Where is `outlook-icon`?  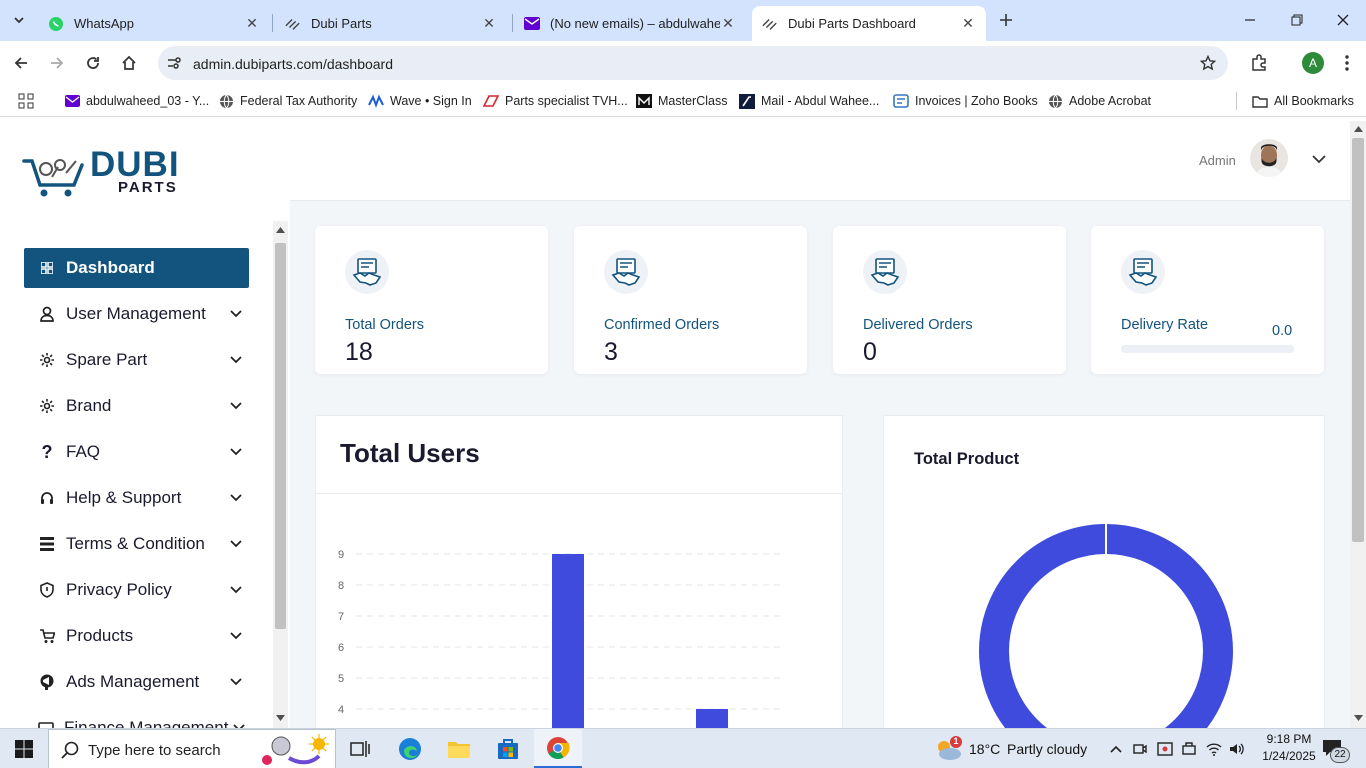
outlook-icon is located at coordinates (747, 101).